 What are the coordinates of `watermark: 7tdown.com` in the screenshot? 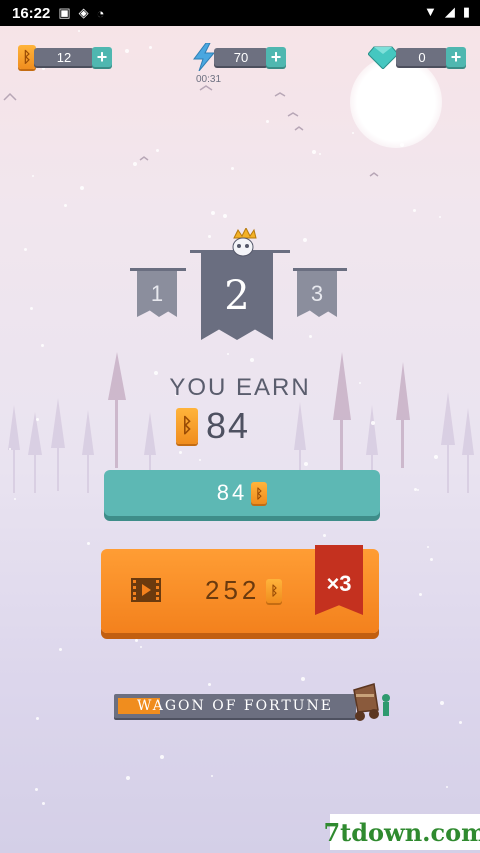 It's located at (401, 832).